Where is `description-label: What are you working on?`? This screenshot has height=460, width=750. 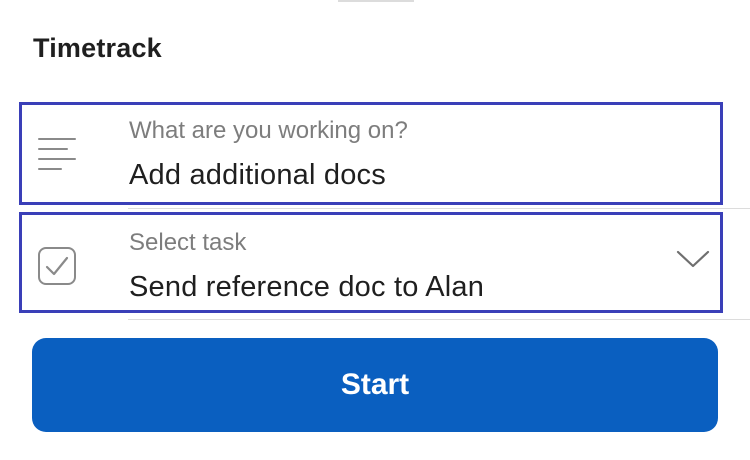
description-label: What are you working on? is located at coordinates (268, 130).